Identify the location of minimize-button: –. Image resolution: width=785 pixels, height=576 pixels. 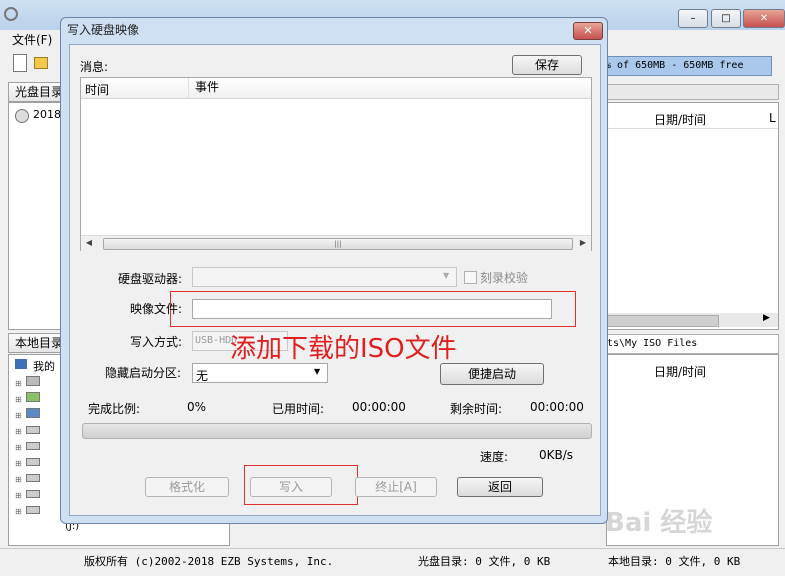
(693, 18).